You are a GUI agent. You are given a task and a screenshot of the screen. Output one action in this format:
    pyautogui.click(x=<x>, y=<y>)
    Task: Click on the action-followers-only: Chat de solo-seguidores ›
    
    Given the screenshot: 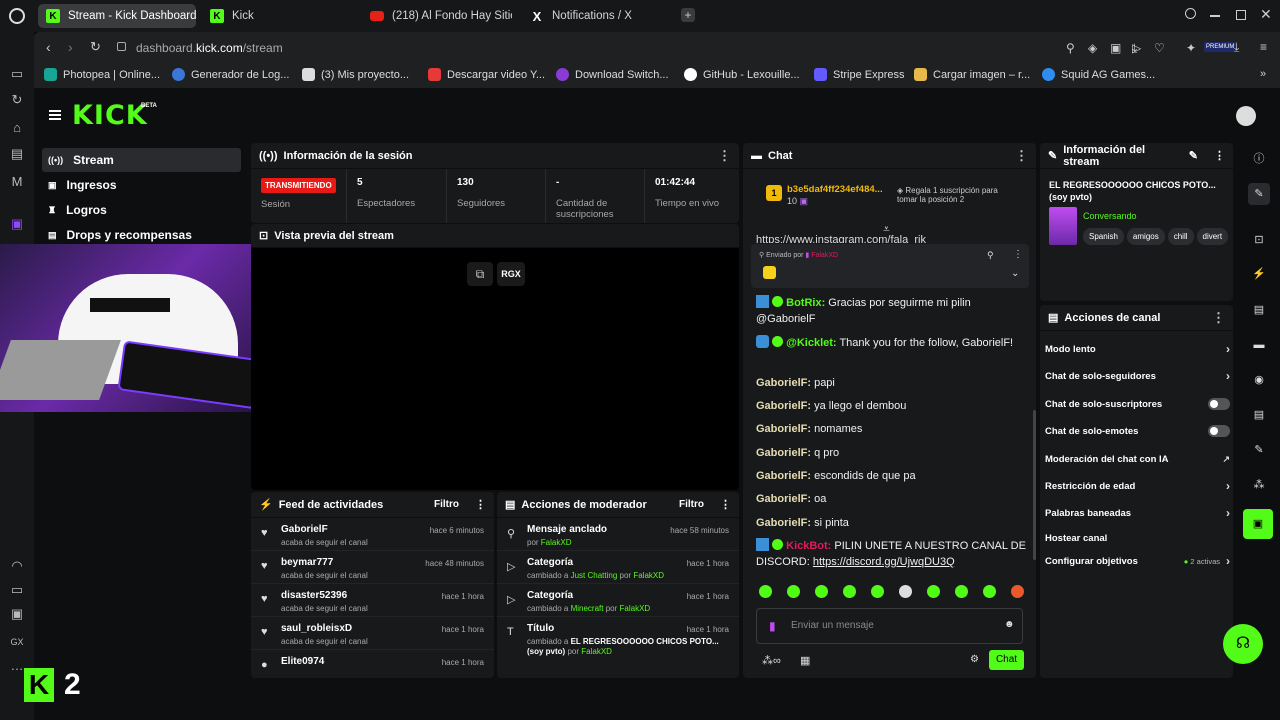 What is the action you would take?
    pyautogui.click(x=1137, y=376)
    